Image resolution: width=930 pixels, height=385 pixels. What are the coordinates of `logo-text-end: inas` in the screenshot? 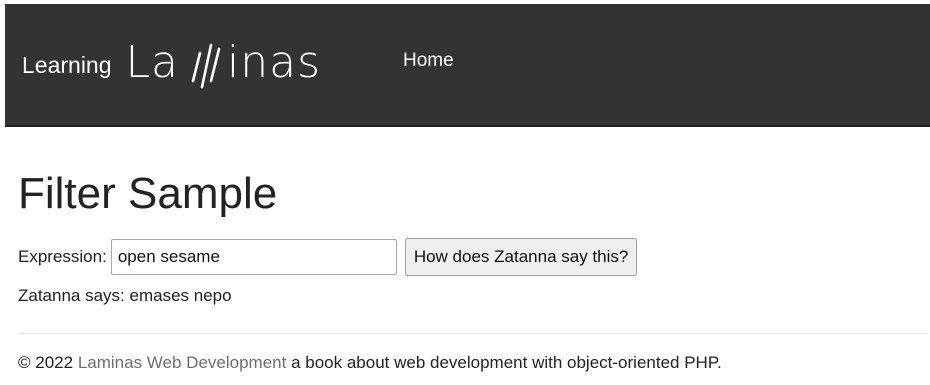 It's located at (274, 62).